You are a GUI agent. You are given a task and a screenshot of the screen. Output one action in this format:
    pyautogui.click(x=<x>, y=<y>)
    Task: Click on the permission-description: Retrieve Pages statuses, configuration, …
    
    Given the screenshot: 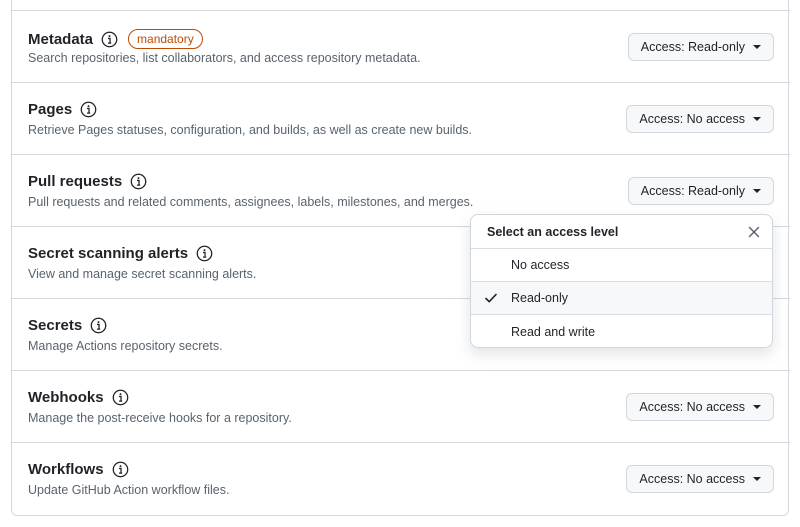 What is the action you would take?
    pyautogui.click(x=250, y=130)
    